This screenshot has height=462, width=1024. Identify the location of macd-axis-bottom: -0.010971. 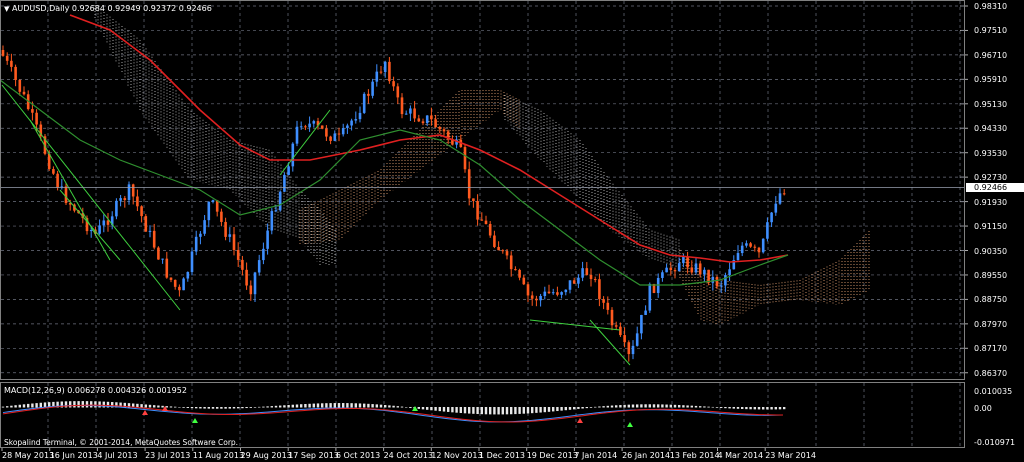
(995, 442).